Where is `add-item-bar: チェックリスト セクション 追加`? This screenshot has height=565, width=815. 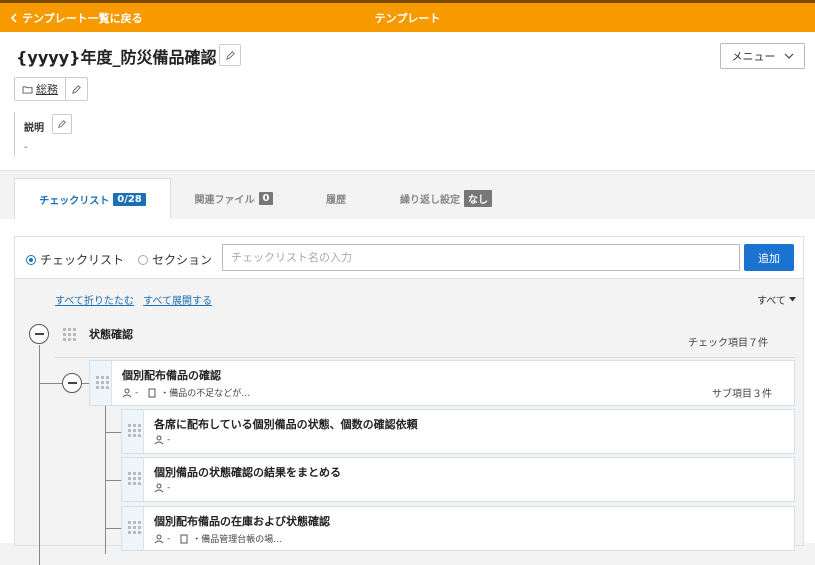
add-item-bar: チェックリスト セクション 追加 is located at coordinates (409, 258).